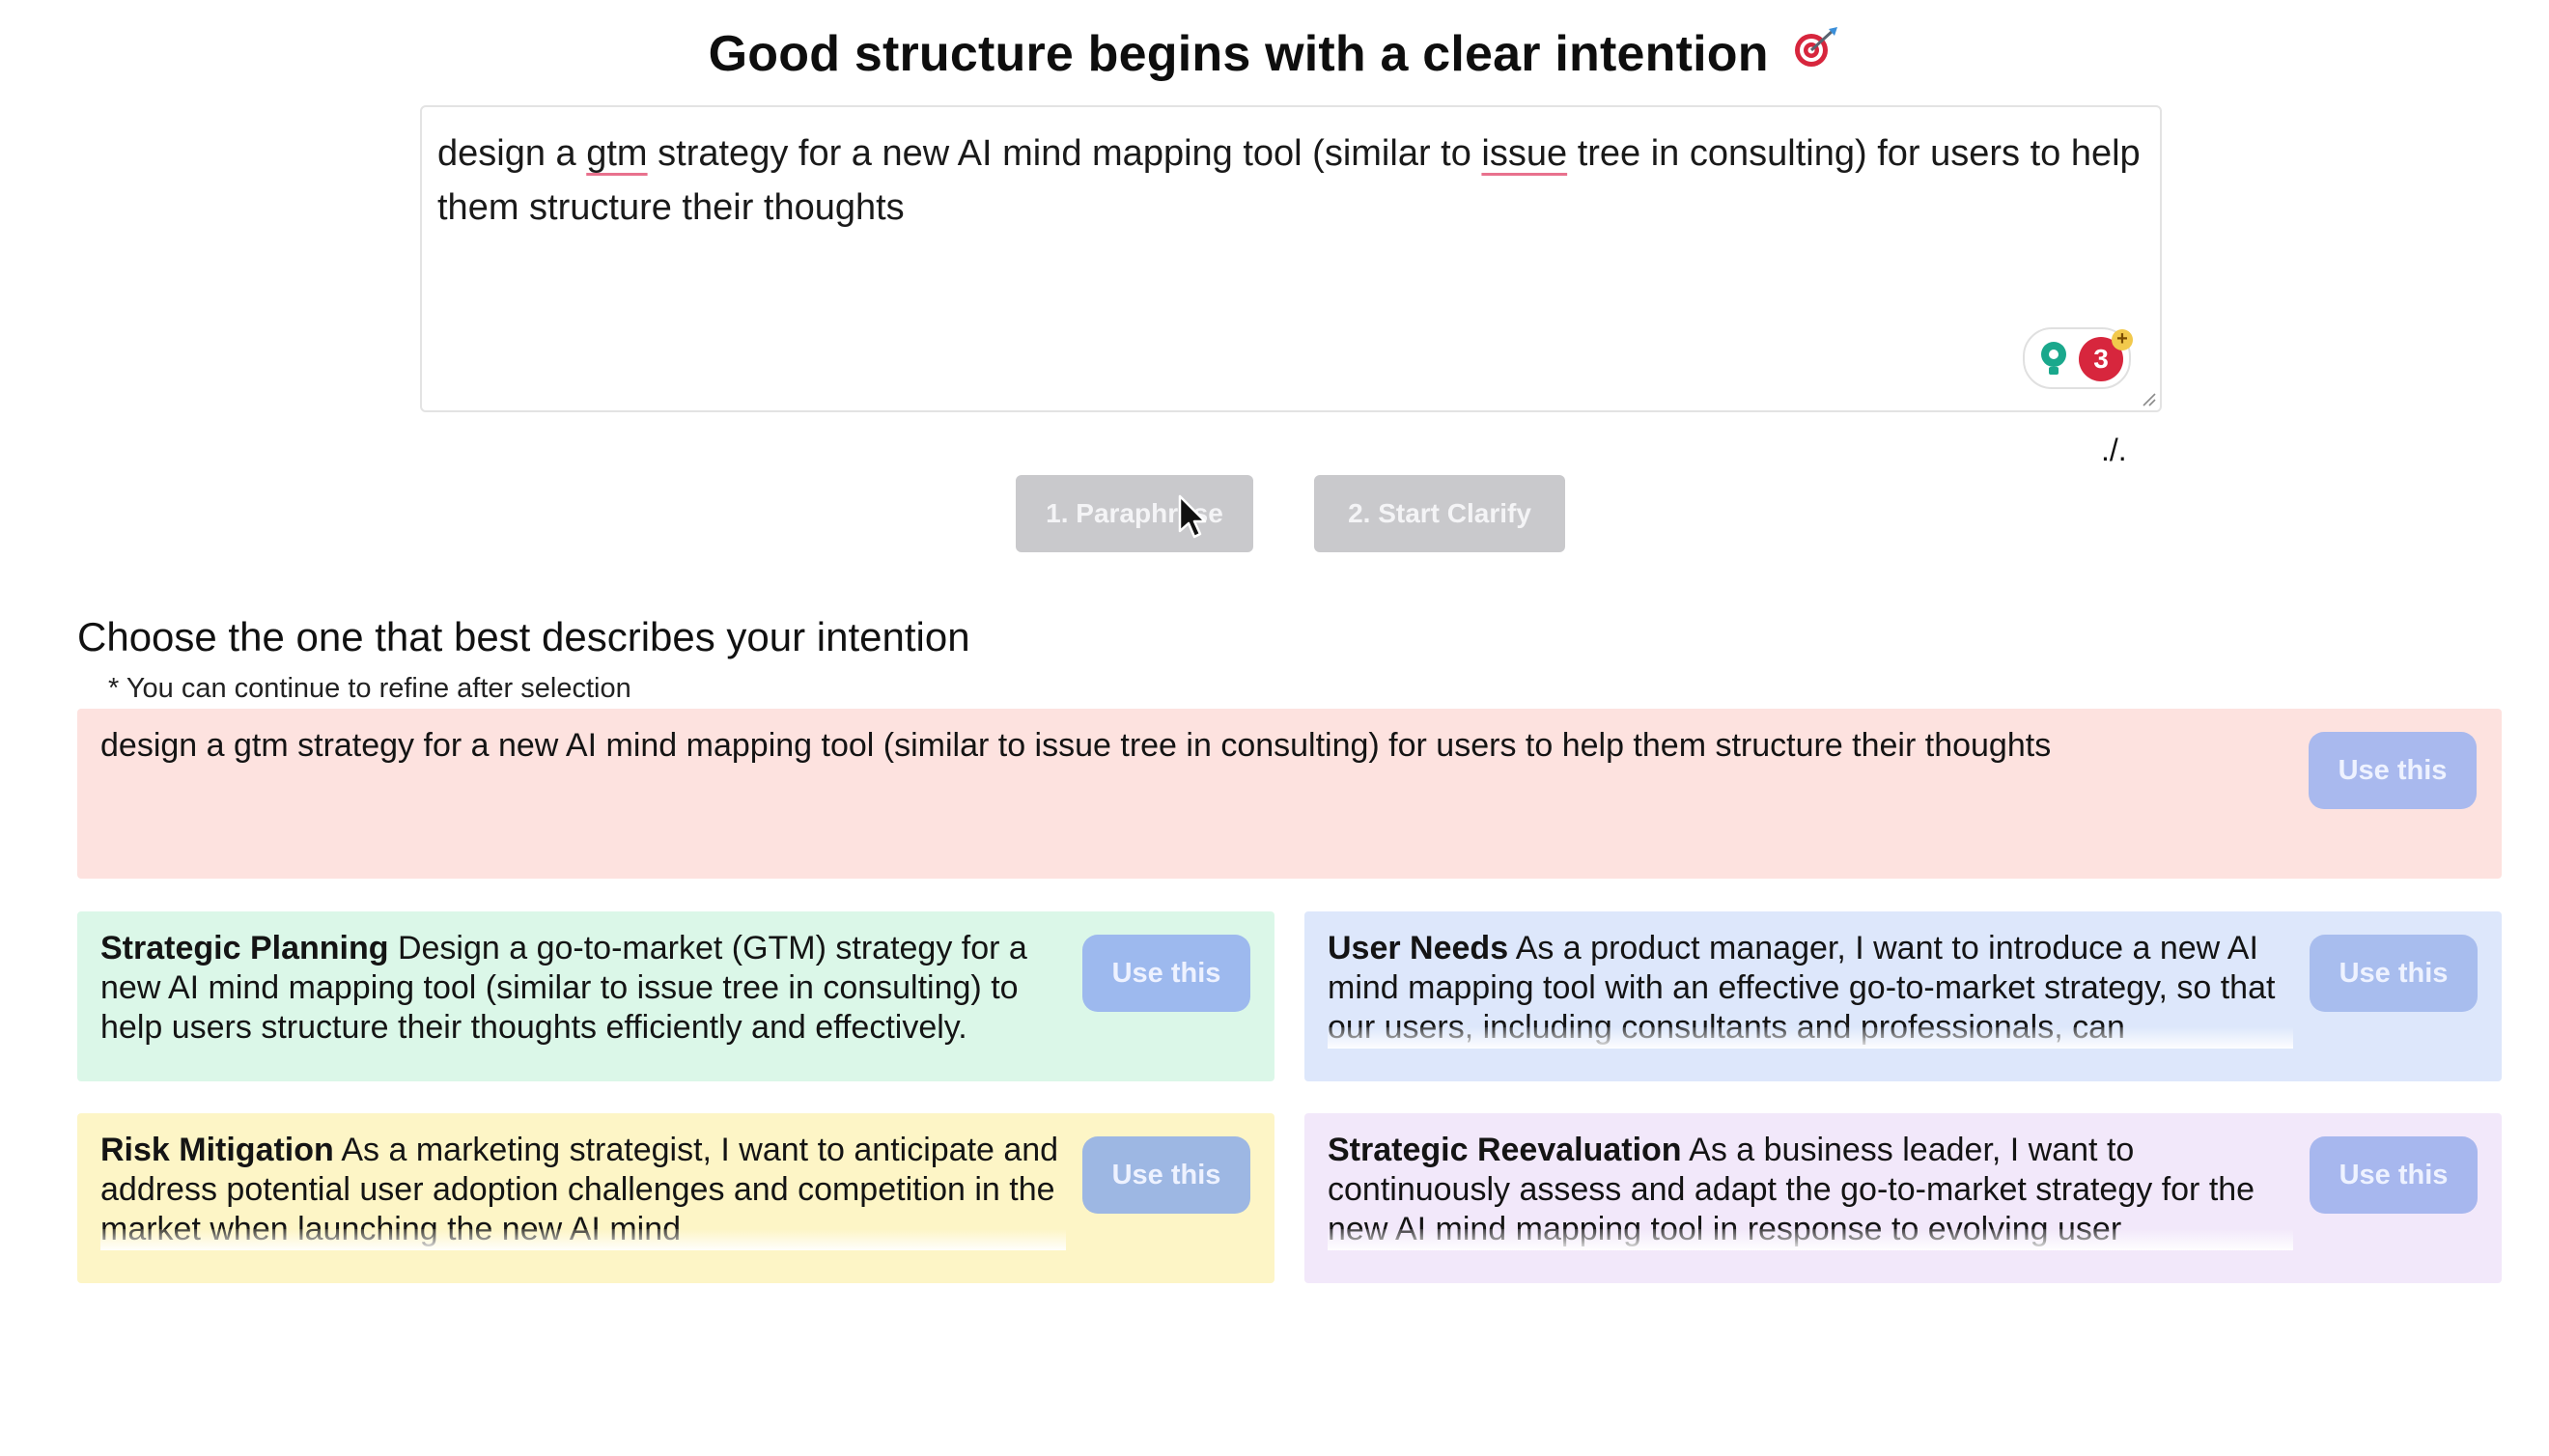 The height and width of the screenshot is (1456, 2549). I want to click on writing-assistant-badge: 3 +, so click(2078, 358).